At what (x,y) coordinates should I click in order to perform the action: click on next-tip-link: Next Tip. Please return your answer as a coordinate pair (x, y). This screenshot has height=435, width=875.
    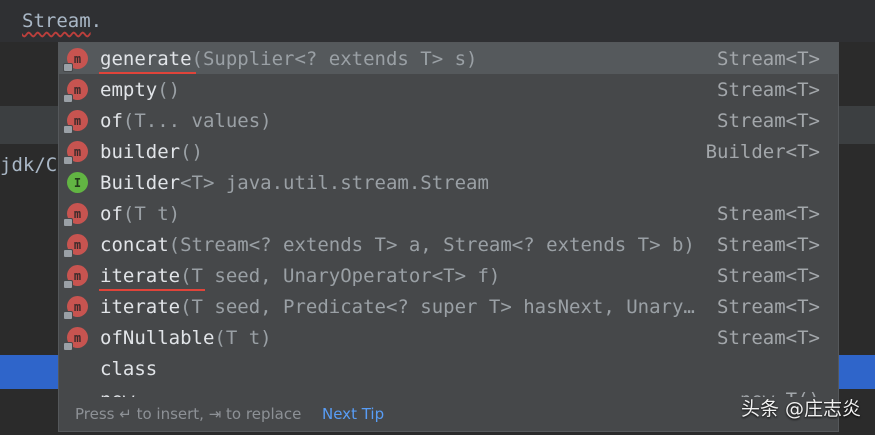
    Looking at the image, I should click on (353, 414).